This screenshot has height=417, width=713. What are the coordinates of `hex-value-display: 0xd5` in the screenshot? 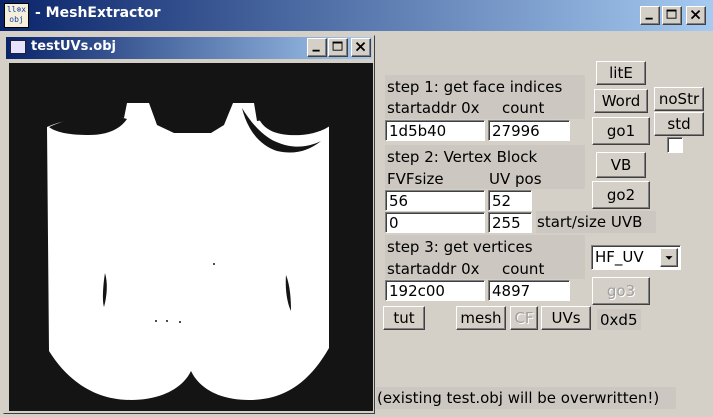 It's located at (619, 319).